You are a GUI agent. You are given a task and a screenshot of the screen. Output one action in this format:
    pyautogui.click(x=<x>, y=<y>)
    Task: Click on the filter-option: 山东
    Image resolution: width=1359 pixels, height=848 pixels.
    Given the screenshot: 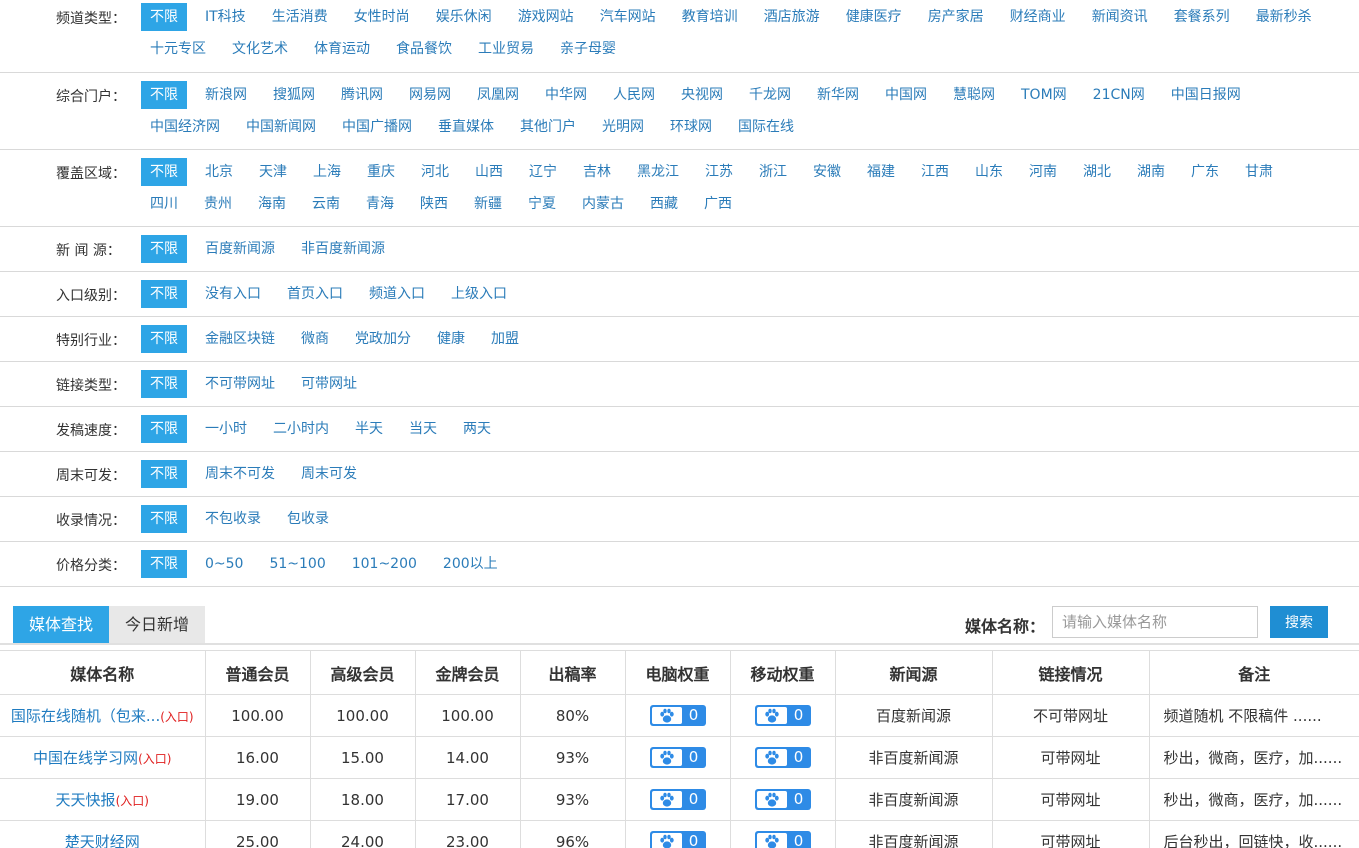 What is the action you would take?
    pyautogui.click(x=989, y=172)
    